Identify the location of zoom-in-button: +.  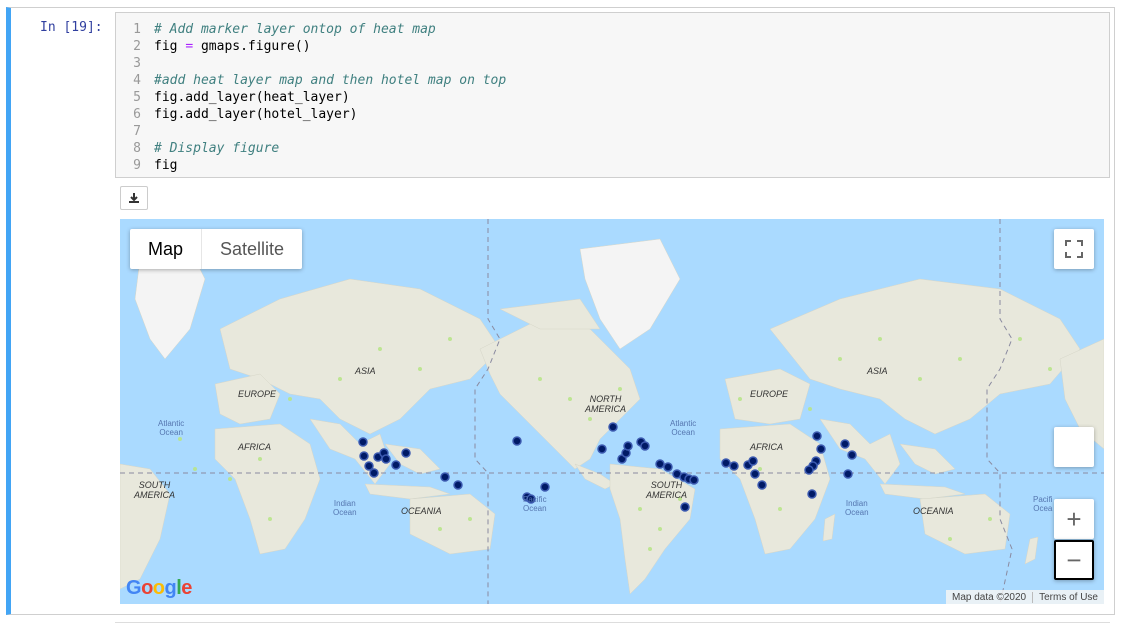
(1074, 519).